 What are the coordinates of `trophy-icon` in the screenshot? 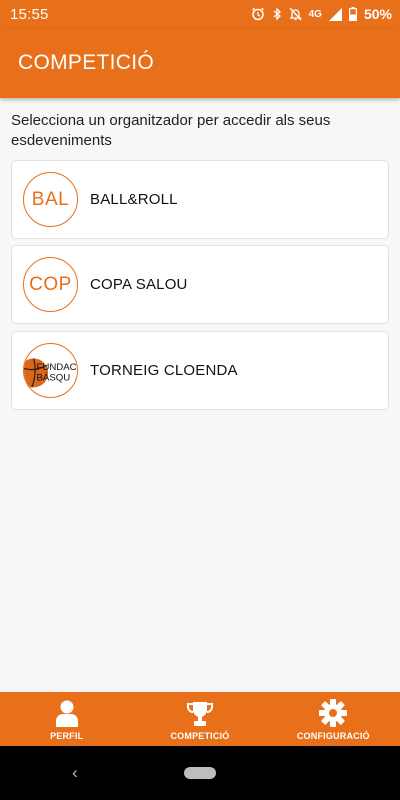 It's located at (200, 716).